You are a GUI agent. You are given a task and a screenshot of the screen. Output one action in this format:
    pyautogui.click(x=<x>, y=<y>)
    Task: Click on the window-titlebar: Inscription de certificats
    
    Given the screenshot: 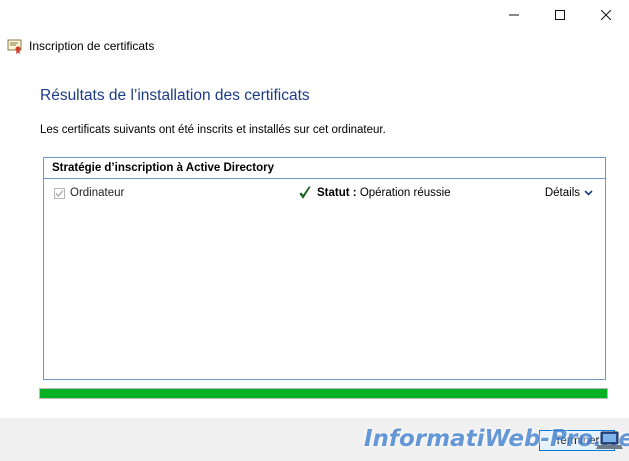 What is the action you would take?
    pyautogui.click(x=80, y=46)
    